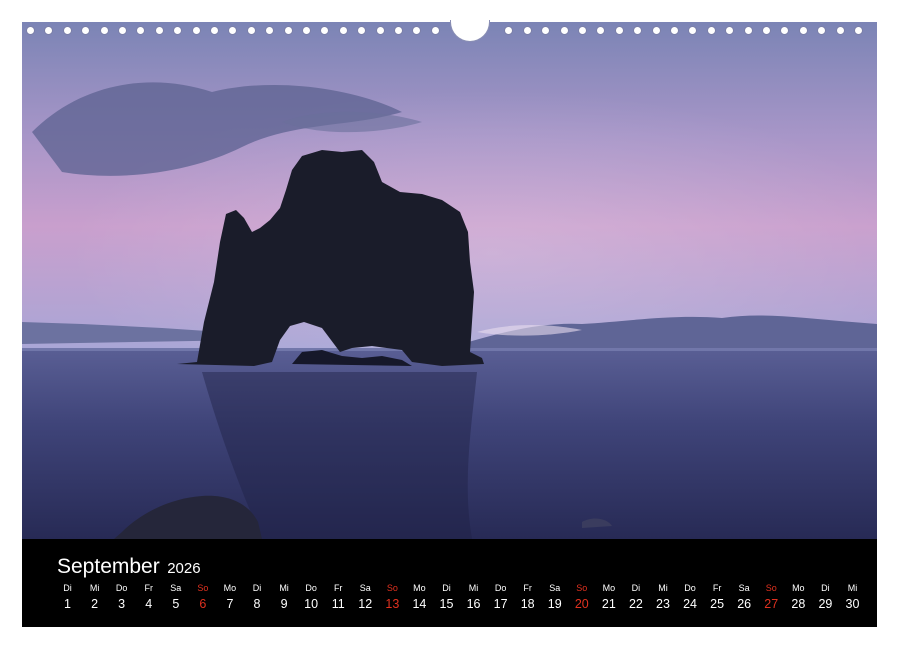  What do you see at coordinates (798, 597) in the screenshot?
I see `day-cell: Mo 28` at bounding box center [798, 597].